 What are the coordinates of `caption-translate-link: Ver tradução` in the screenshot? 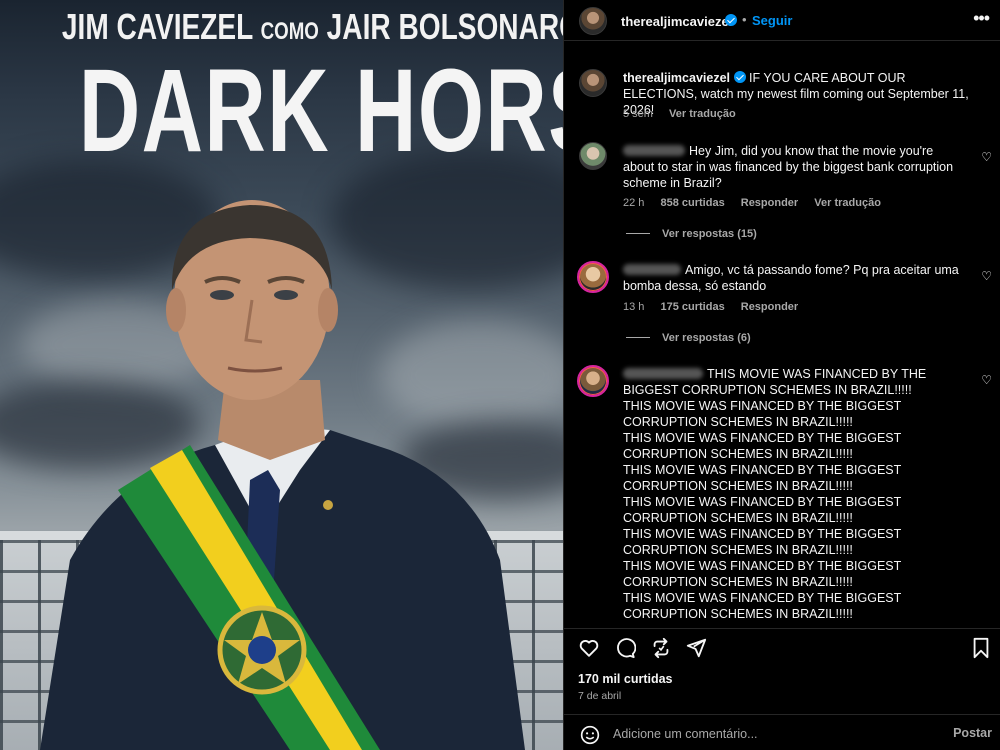 It's located at (702, 114).